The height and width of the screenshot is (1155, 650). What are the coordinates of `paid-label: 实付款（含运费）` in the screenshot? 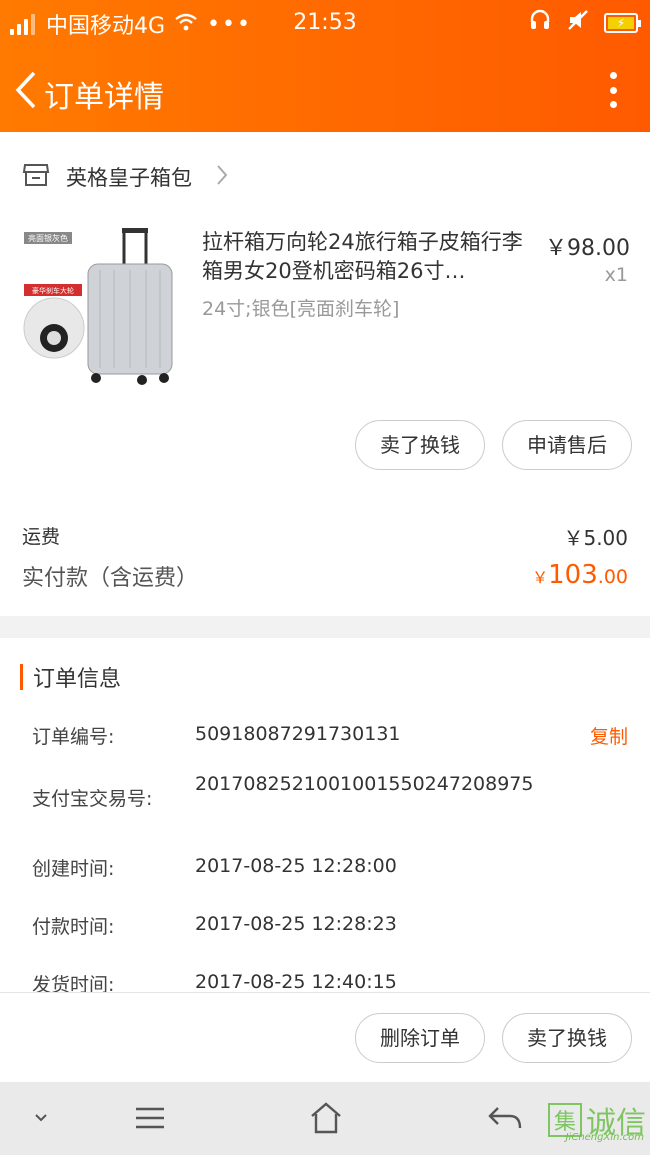 It's located at (110, 578).